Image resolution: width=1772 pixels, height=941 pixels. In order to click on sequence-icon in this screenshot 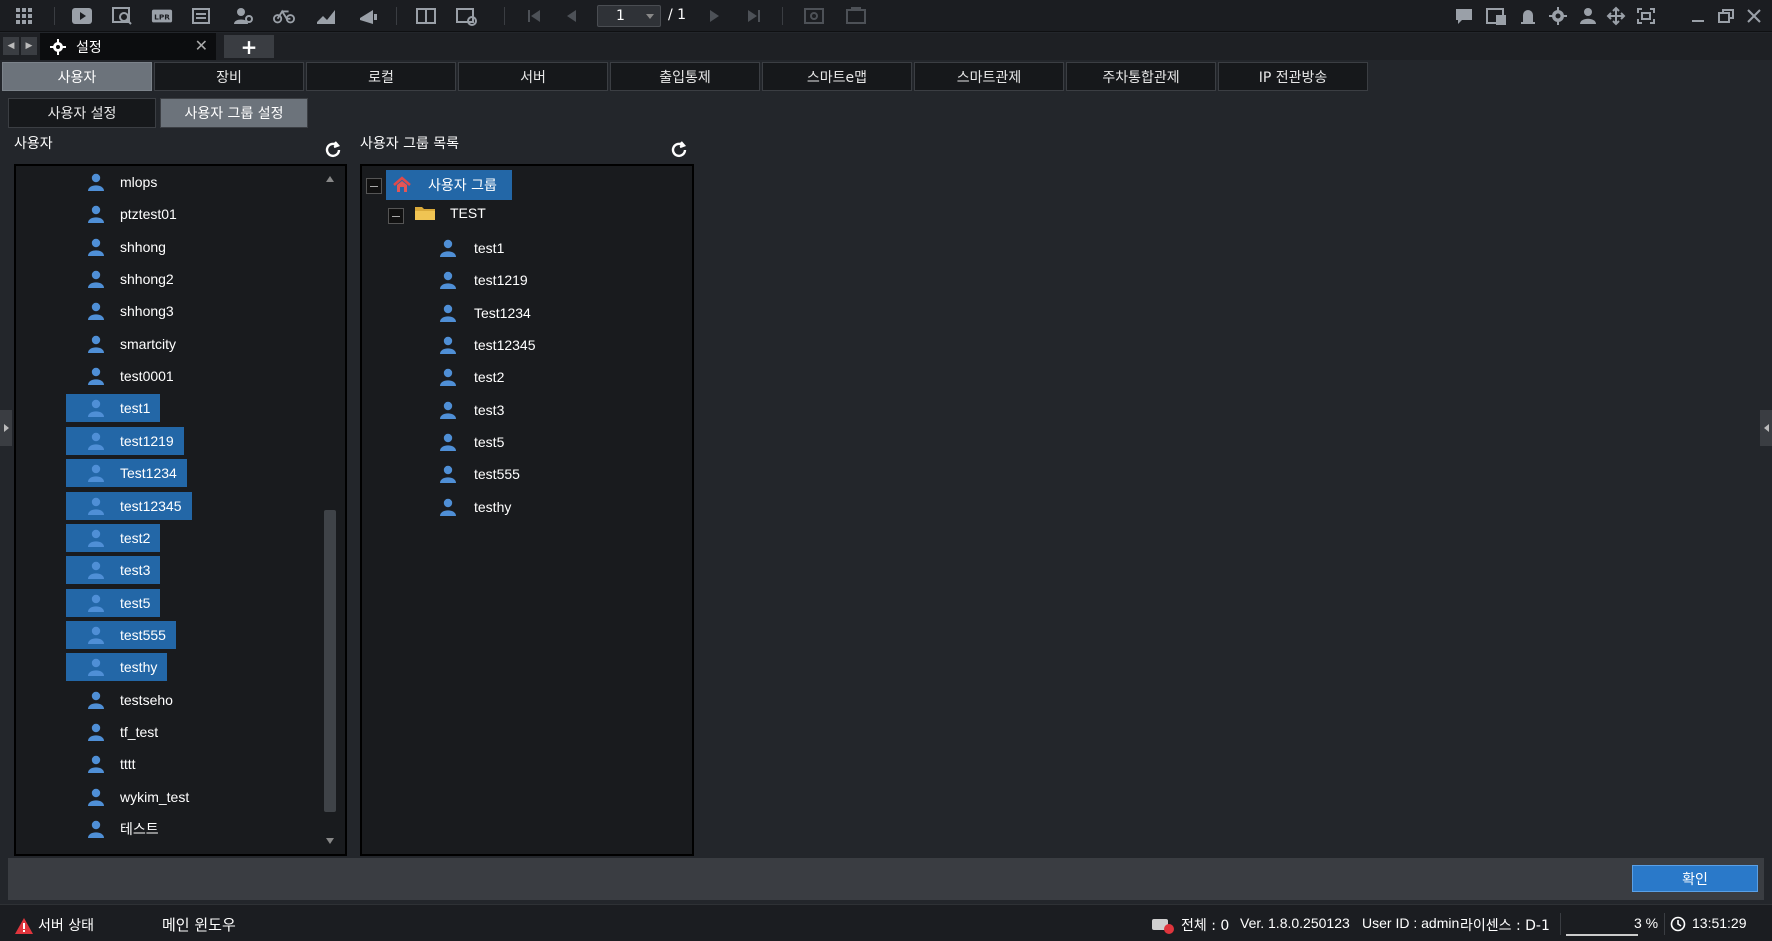, I will do `click(814, 16)`.